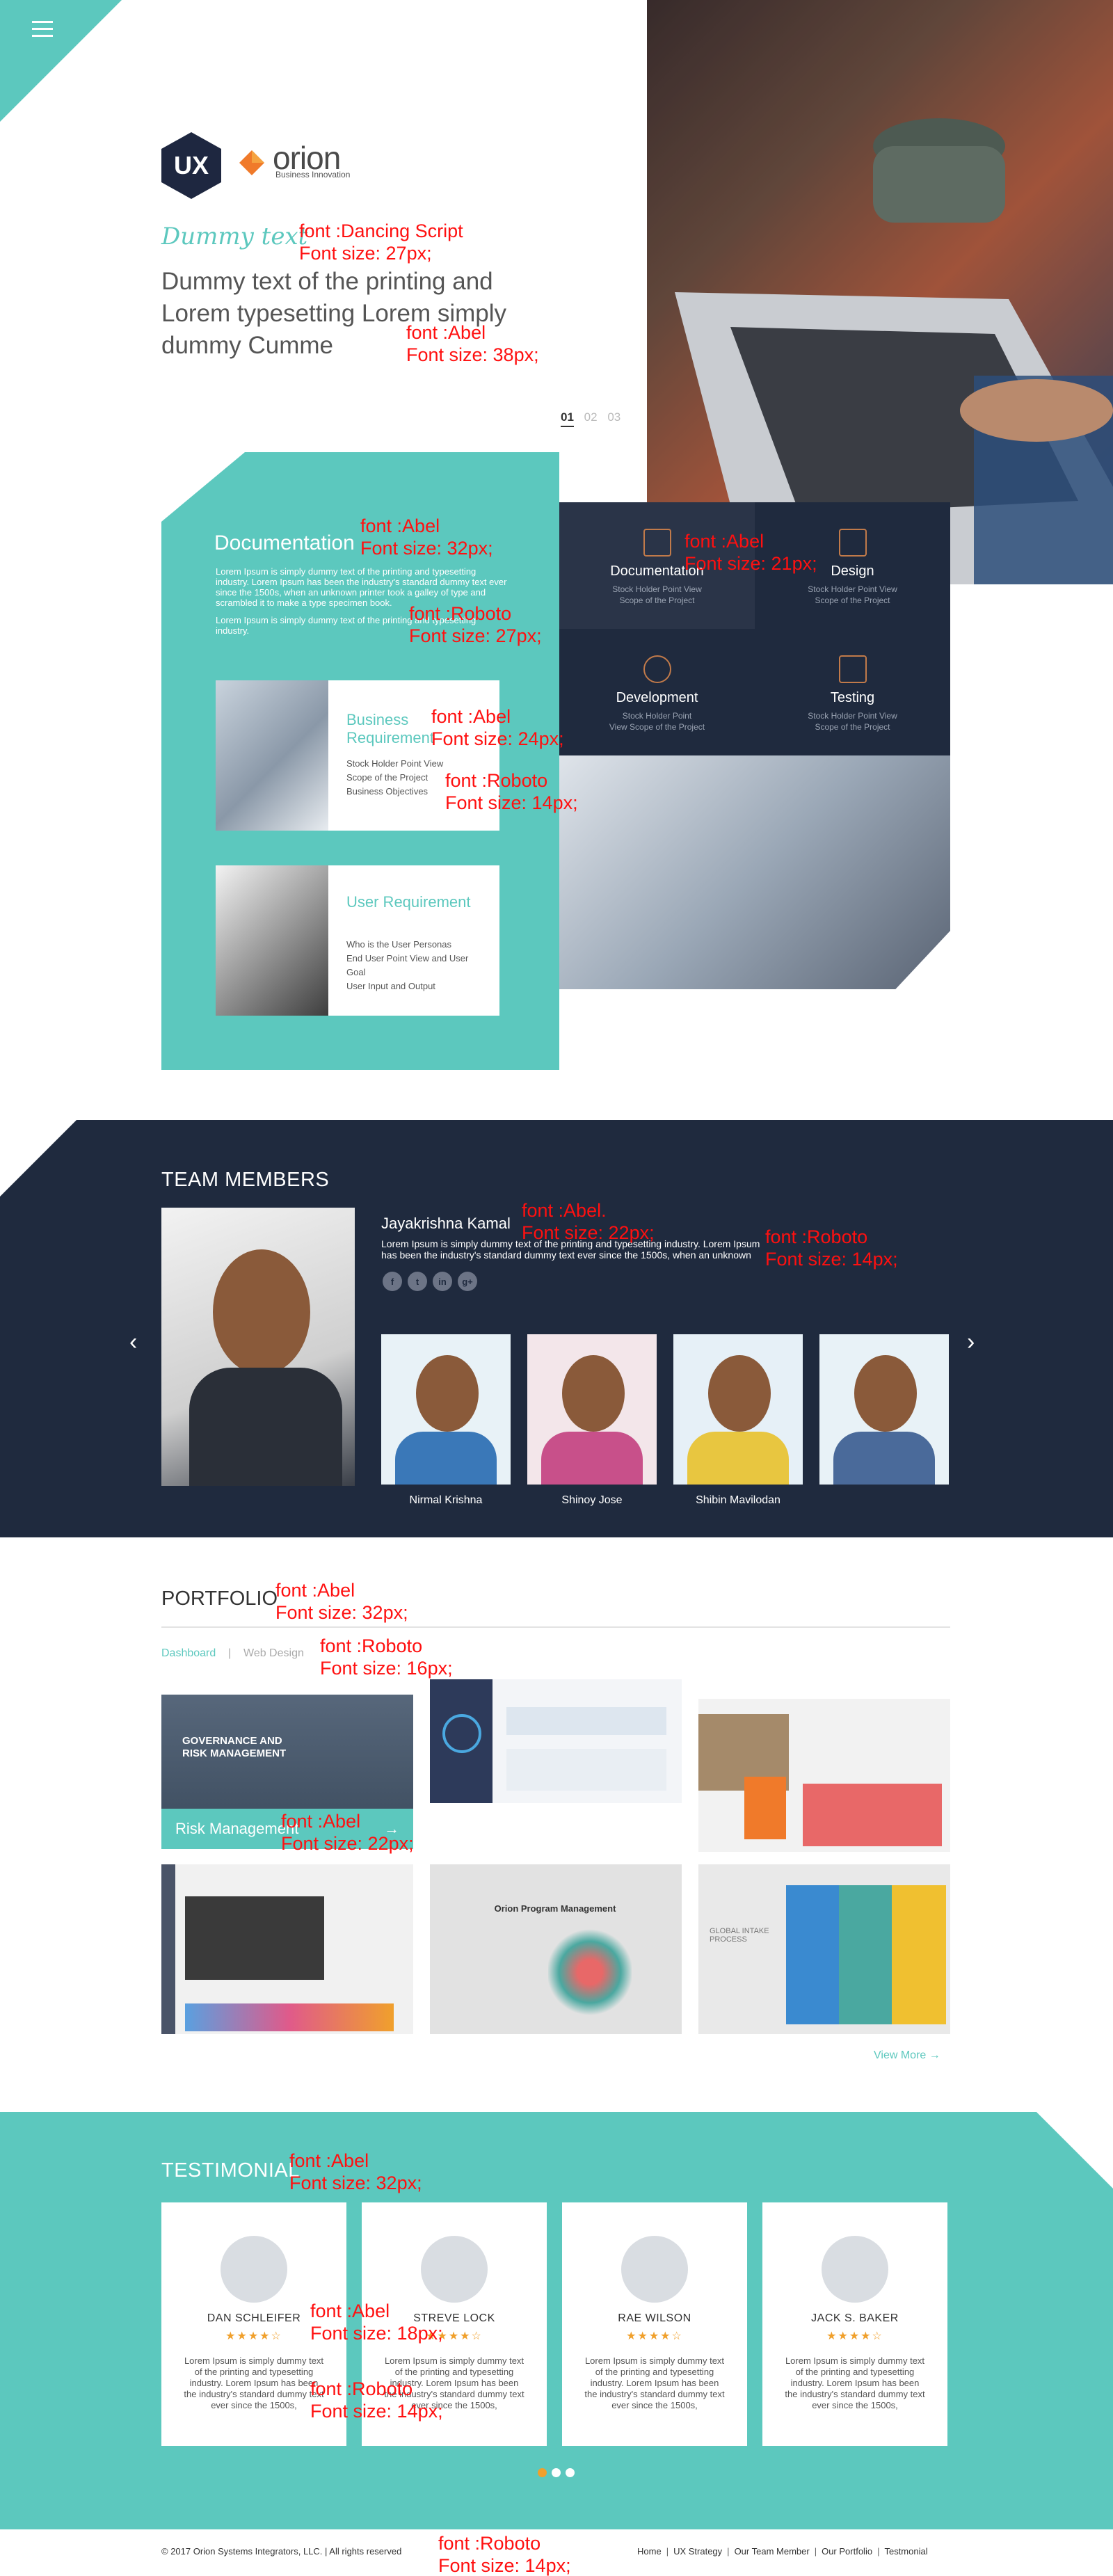 The image size is (1113, 2576). I want to click on footer-link-home: Home, so click(649, 2551).